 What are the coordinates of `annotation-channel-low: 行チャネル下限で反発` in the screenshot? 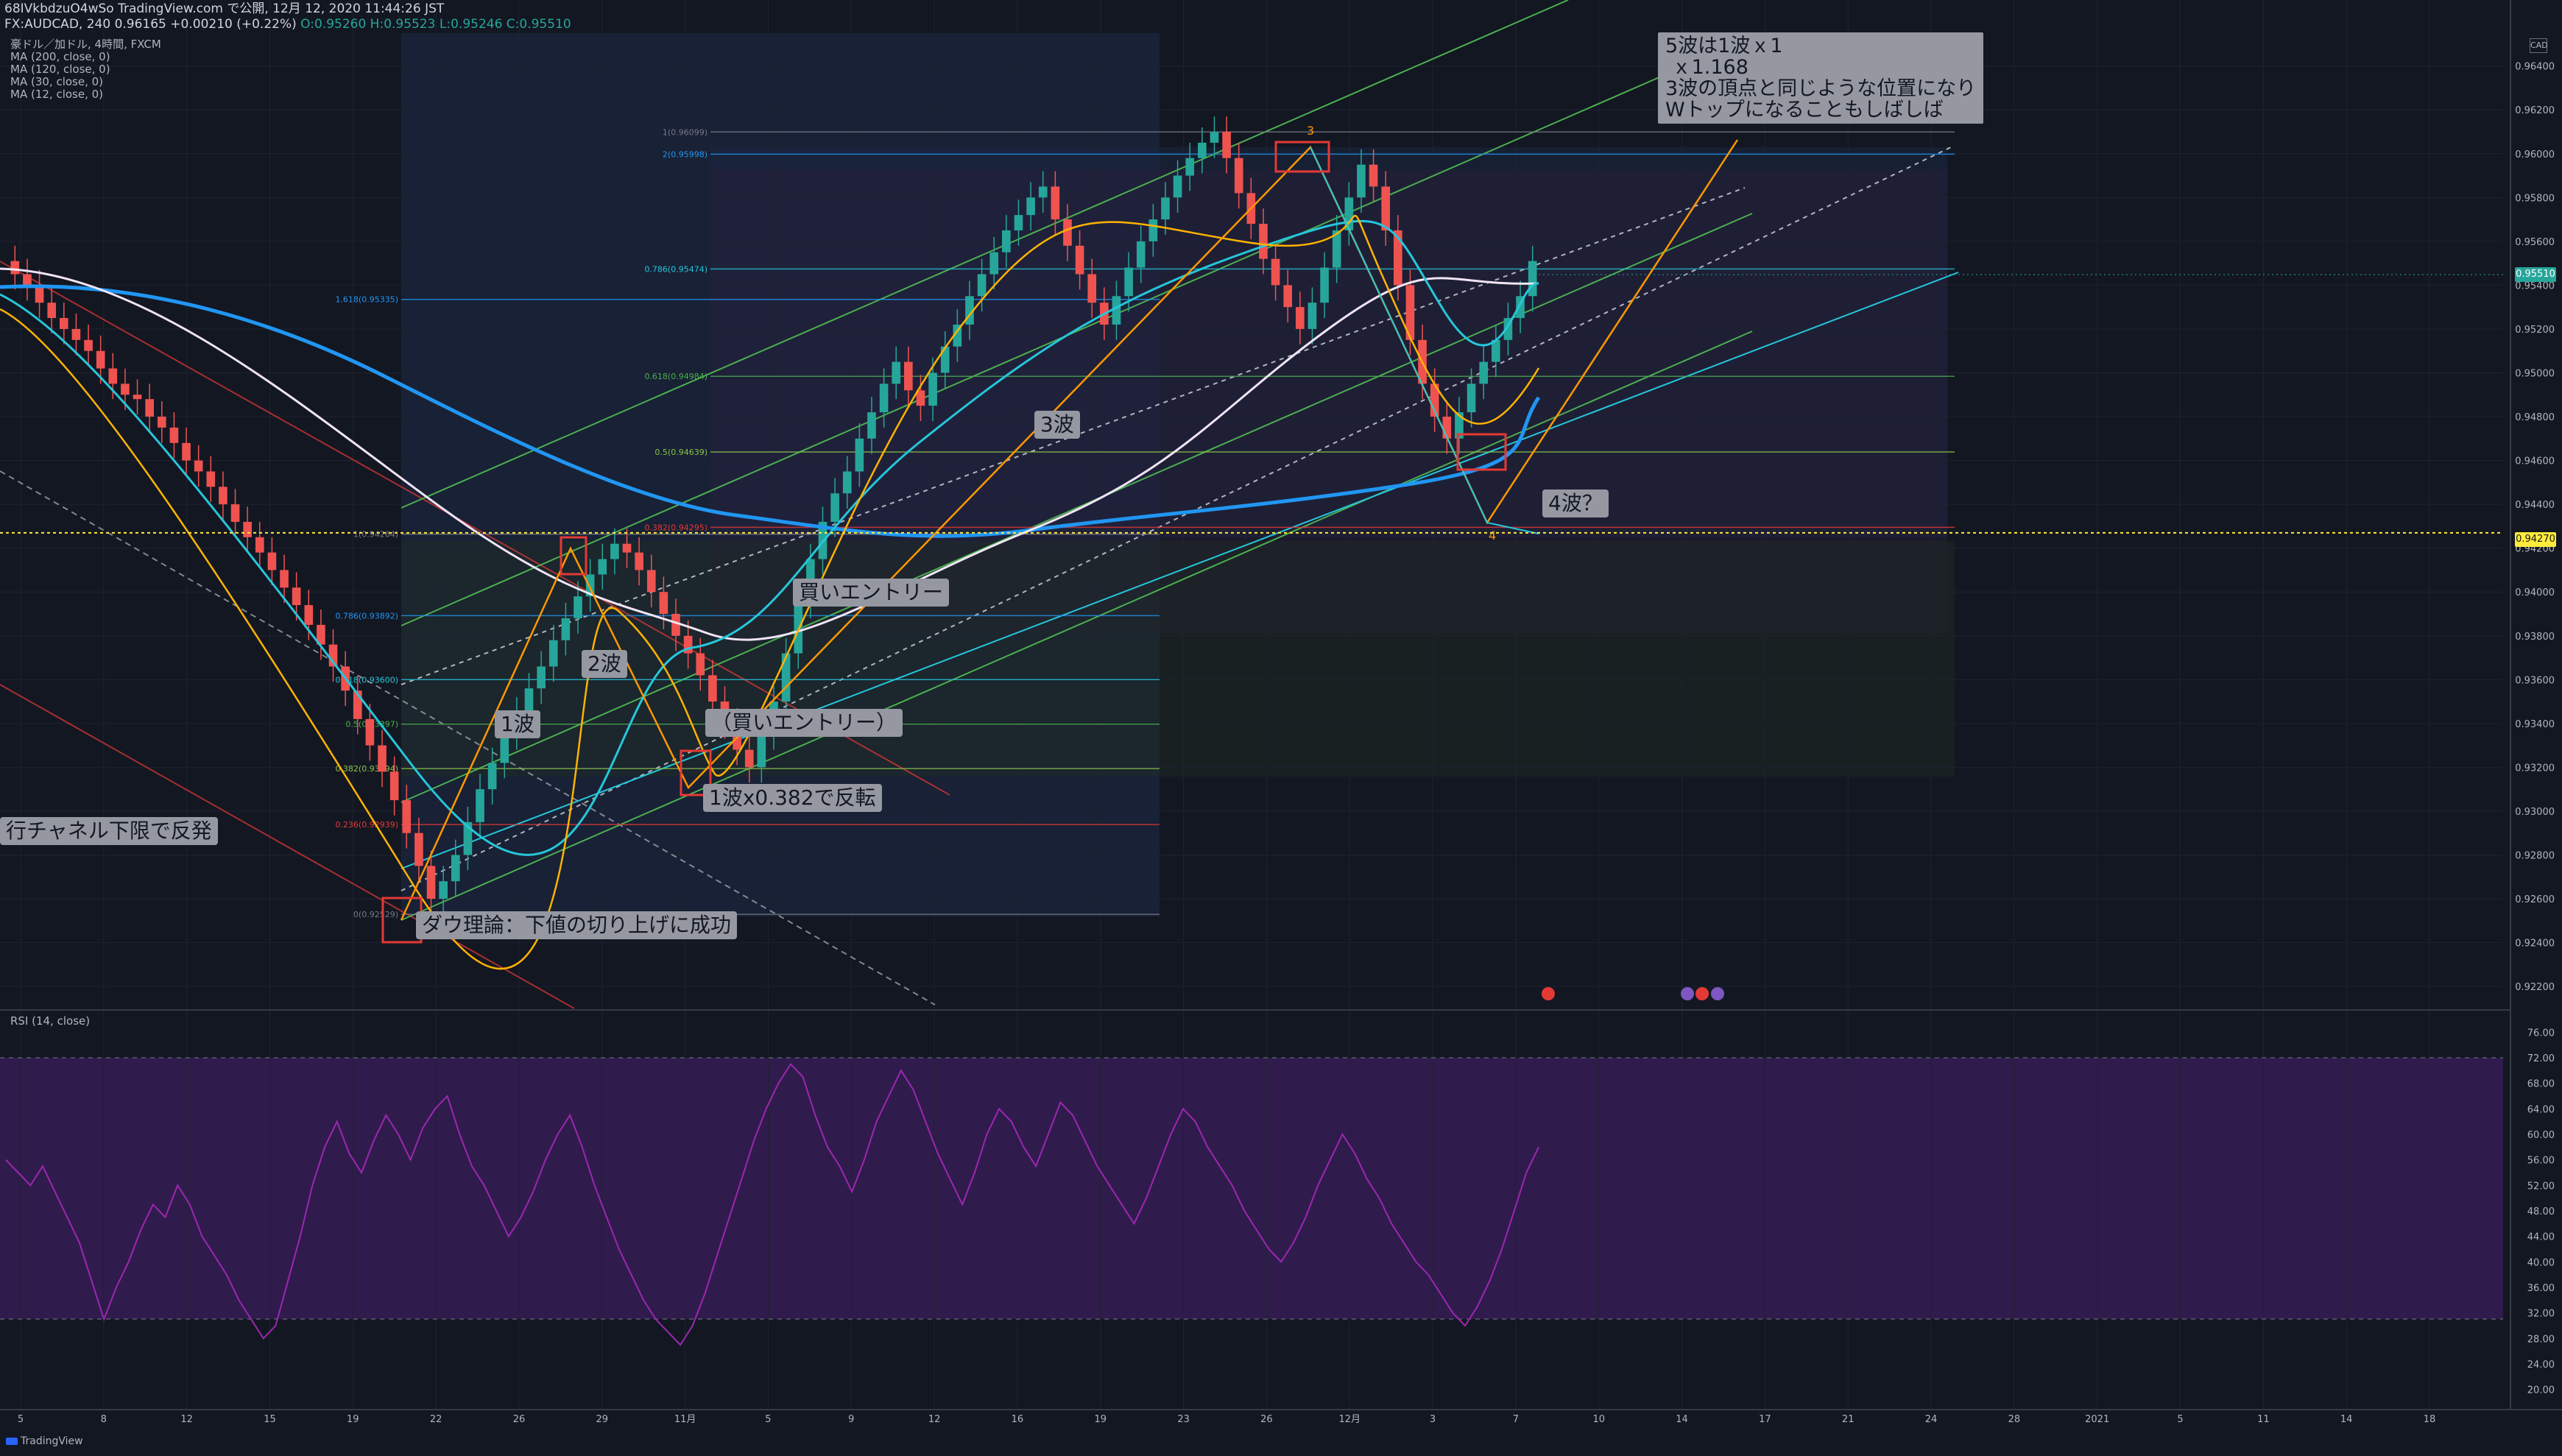 It's located at (109, 831).